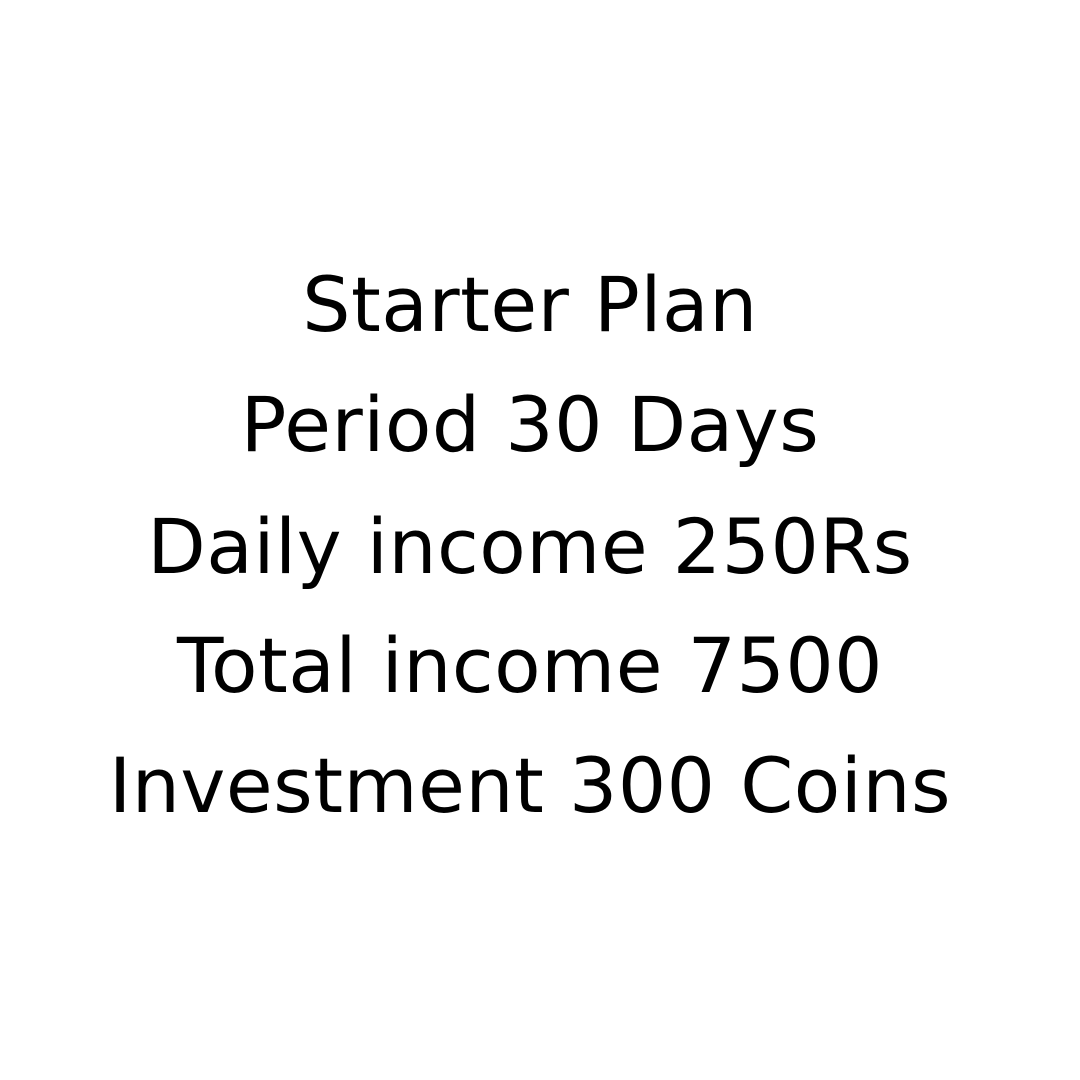 The image size is (1080, 1080). What do you see at coordinates (530, 546) in the screenshot?
I see `plan-daily-income: Daily income 250Rs` at bounding box center [530, 546].